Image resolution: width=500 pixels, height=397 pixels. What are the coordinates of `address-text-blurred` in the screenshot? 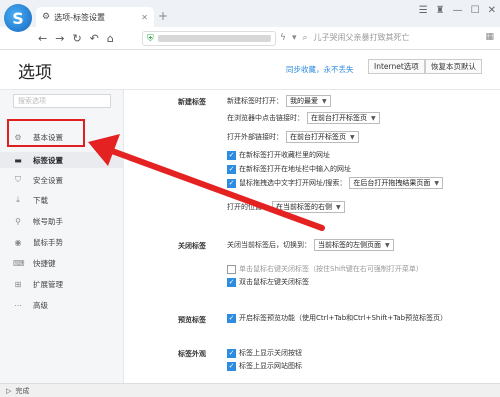 It's located at (214, 38).